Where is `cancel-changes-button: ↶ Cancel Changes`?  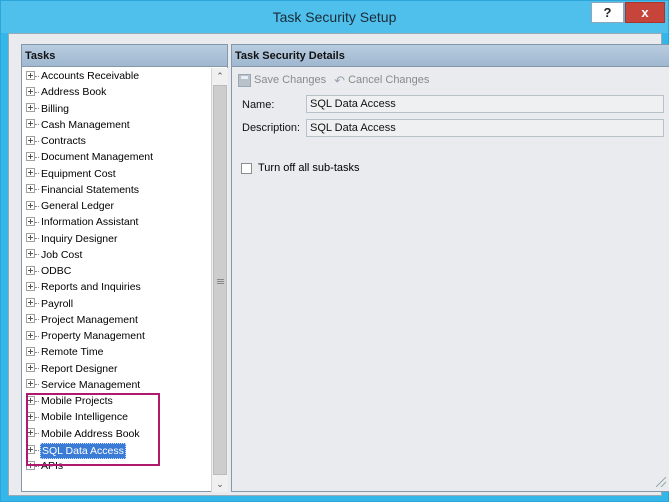
cancel-changes-button: ↶ Cancel Changes is located at coordinates (381, 80).